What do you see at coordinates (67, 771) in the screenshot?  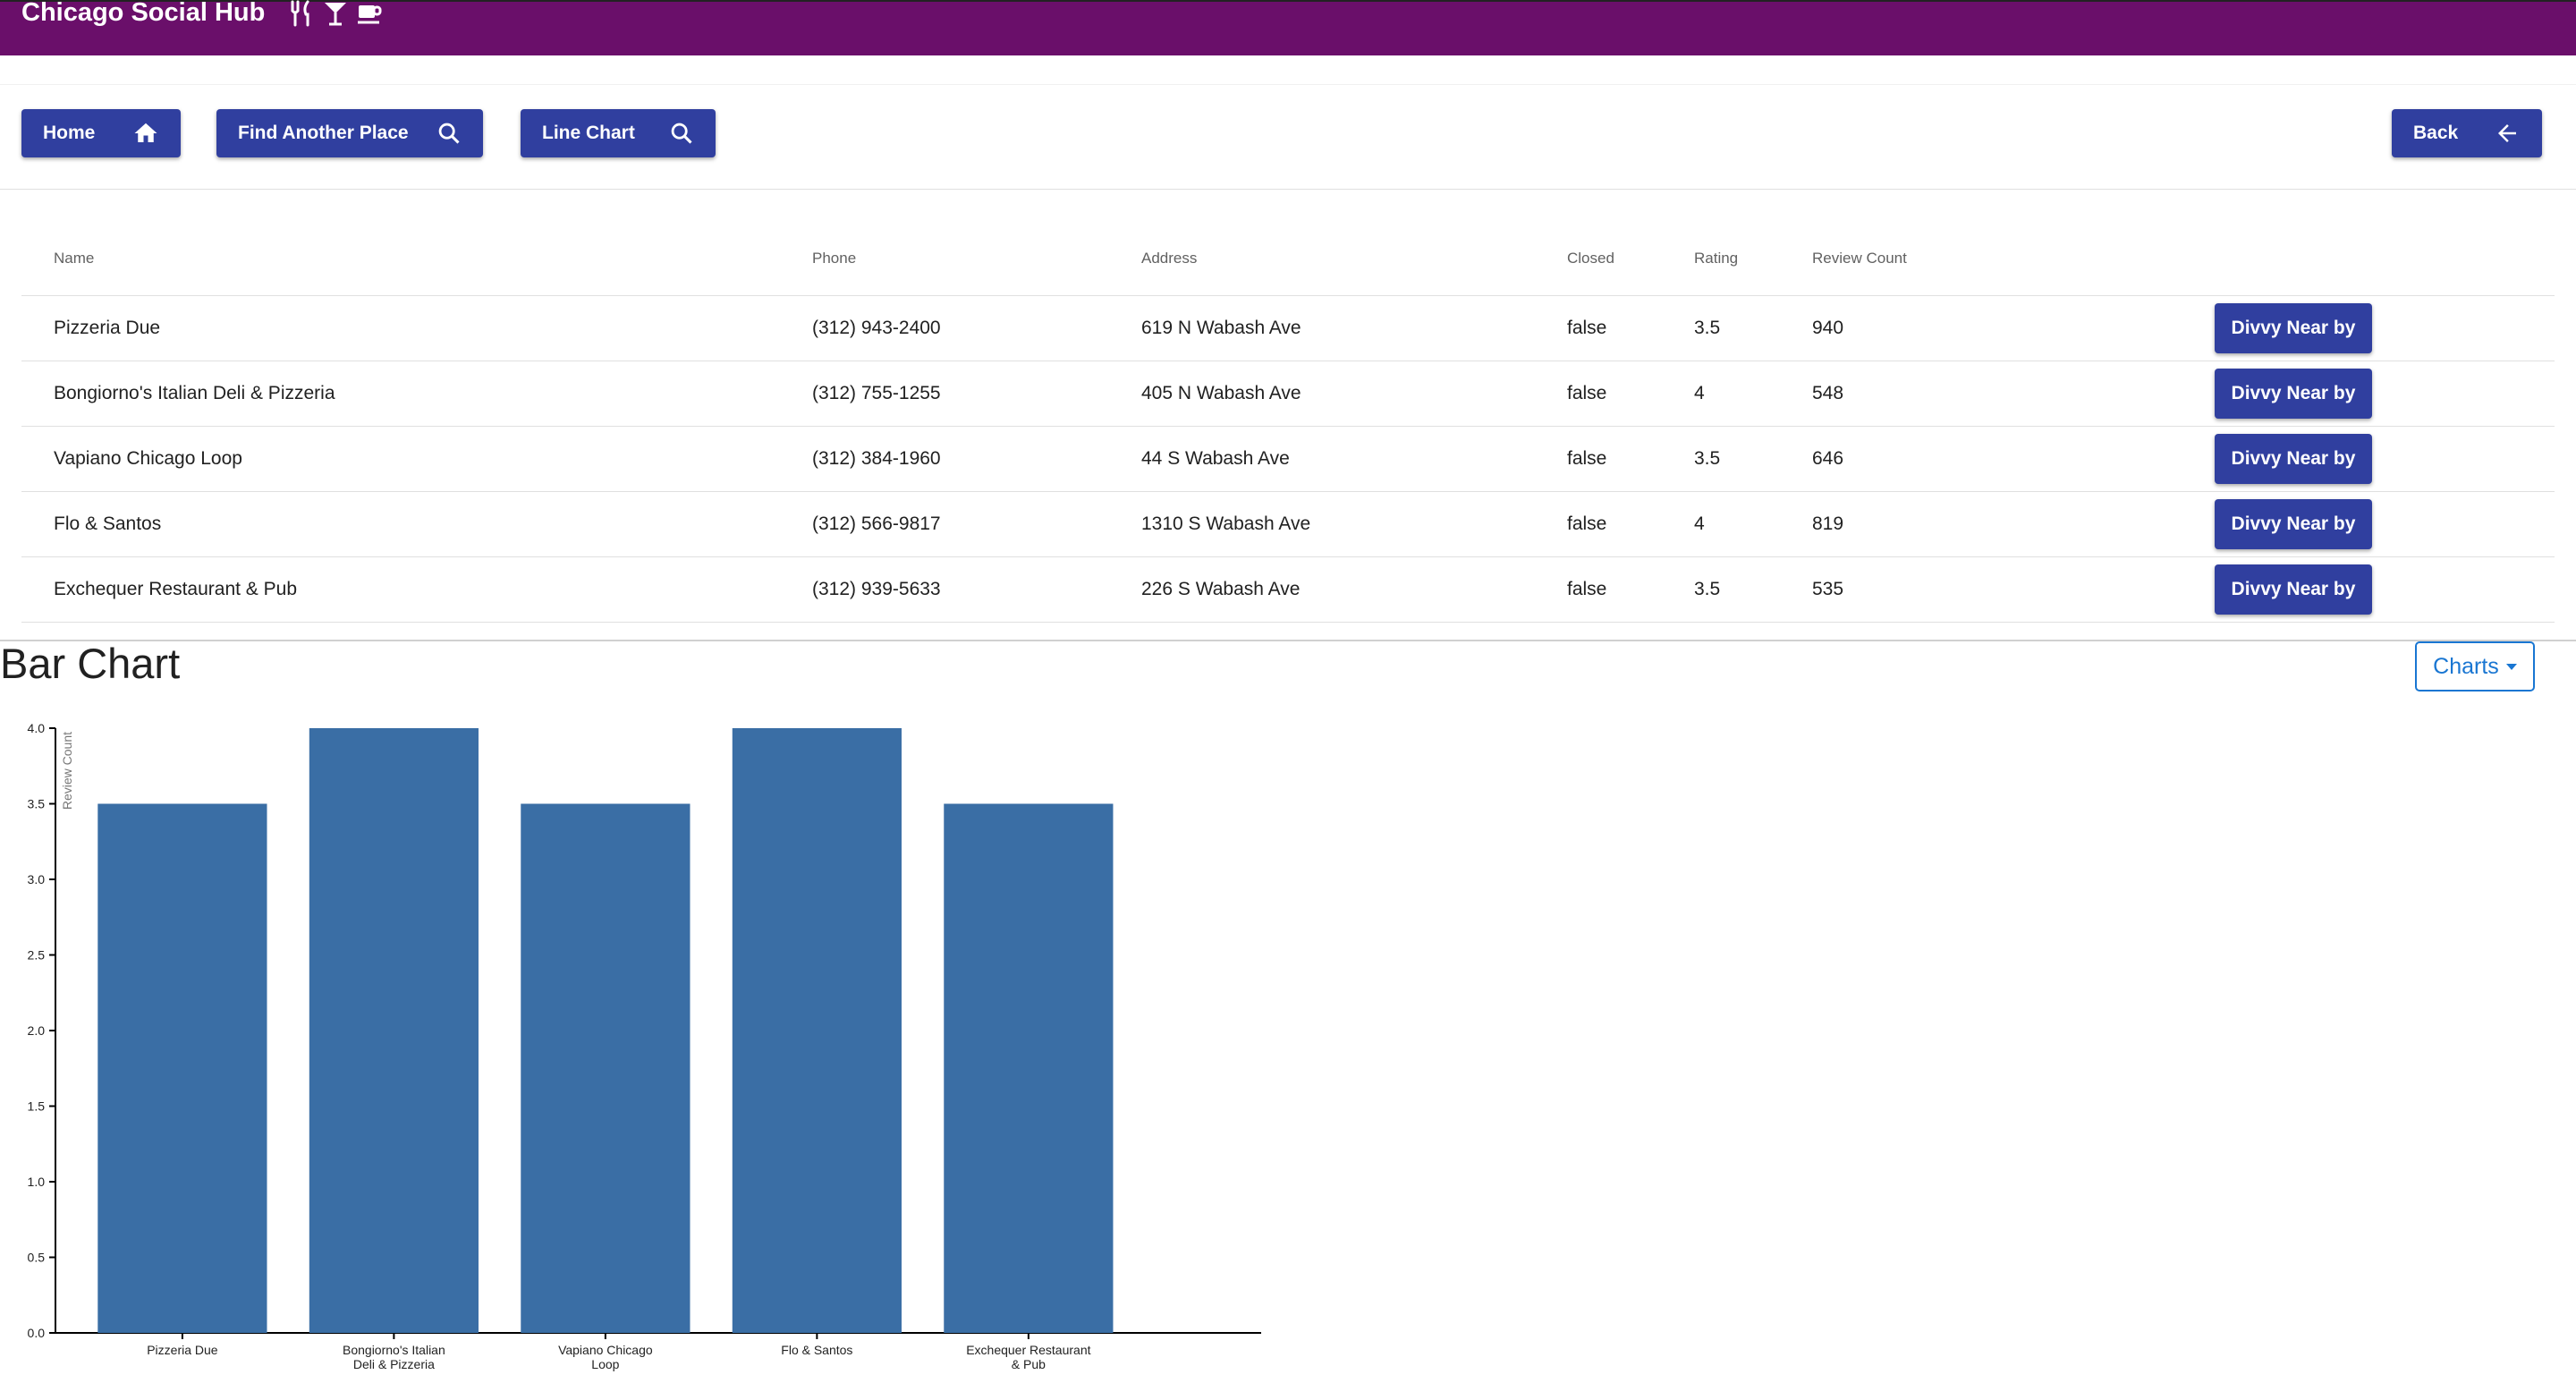 I see `y-axis-title: Review Count` at bounding box center [67, 771].